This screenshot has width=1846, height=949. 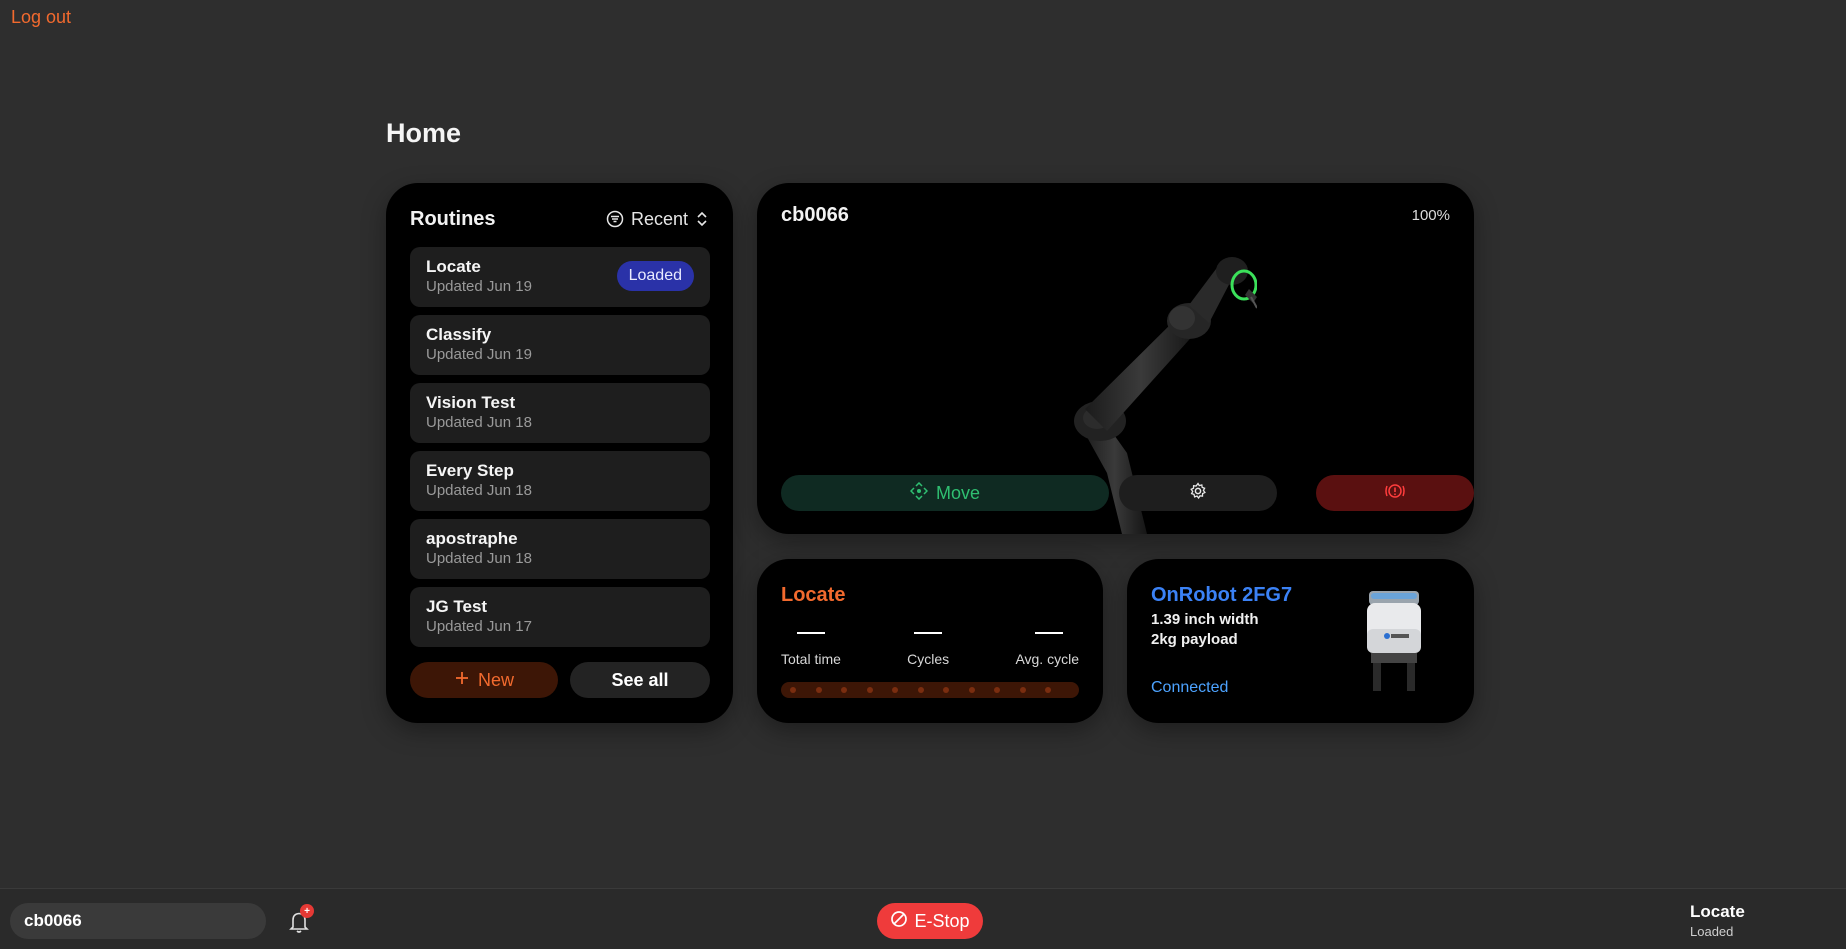 I want to click on gripper-payload: 2kg payload, so click(x=1194, y=639).